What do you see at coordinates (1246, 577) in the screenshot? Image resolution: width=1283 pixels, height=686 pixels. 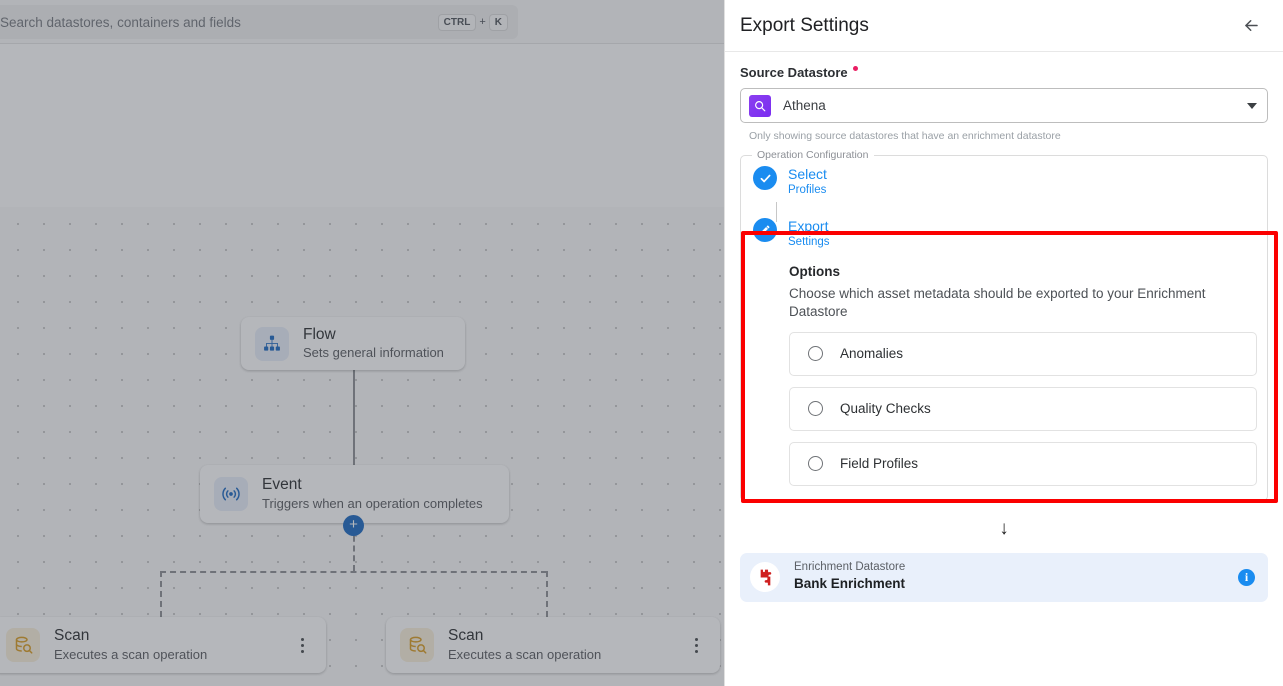 I see `info-icon: i` at bounding box center [1246, 577].